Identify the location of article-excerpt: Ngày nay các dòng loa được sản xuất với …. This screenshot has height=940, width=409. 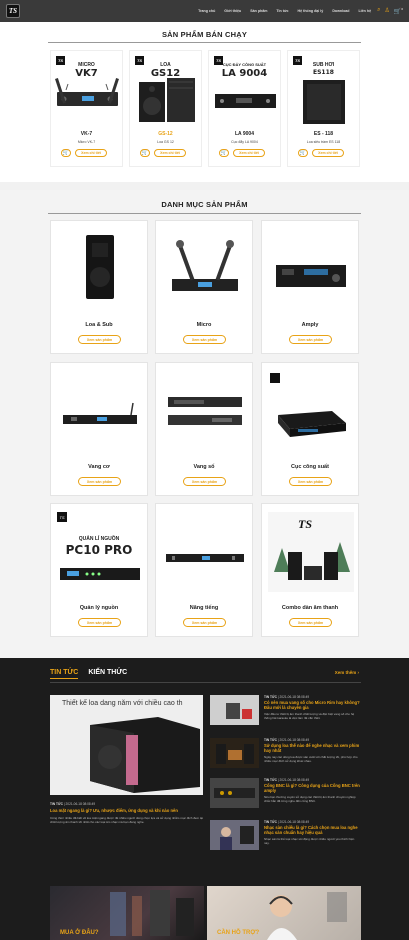
(311, 759).